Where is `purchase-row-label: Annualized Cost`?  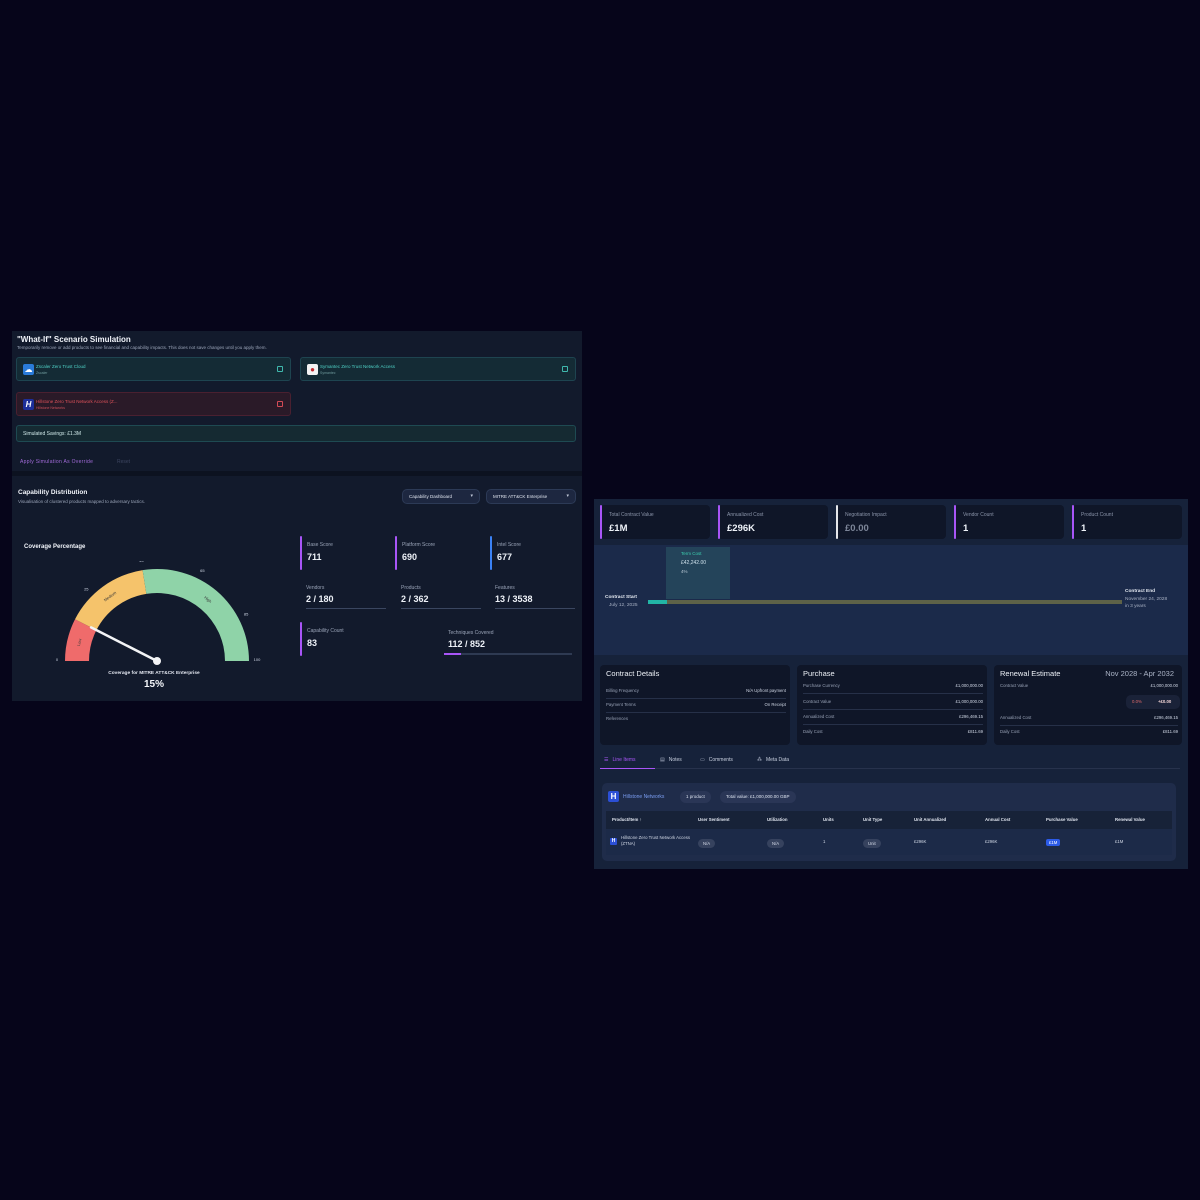 purchase-row-label: Annualized Cost is located at coordinates (819, 716).